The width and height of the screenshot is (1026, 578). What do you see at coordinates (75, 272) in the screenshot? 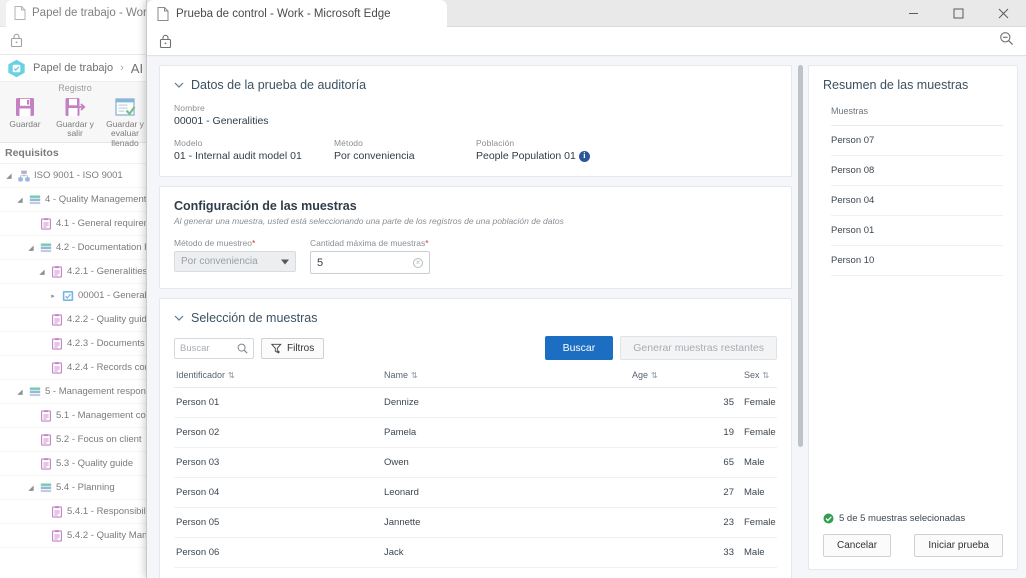
I see `tree-item: ◢ 4.2.1 - Generalities` at bounding box center [75, 272].